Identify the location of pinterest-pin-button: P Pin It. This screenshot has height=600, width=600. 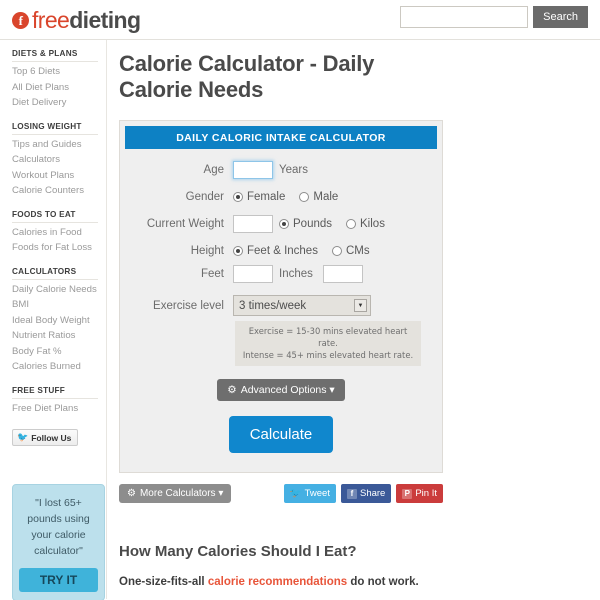
(419, 493).